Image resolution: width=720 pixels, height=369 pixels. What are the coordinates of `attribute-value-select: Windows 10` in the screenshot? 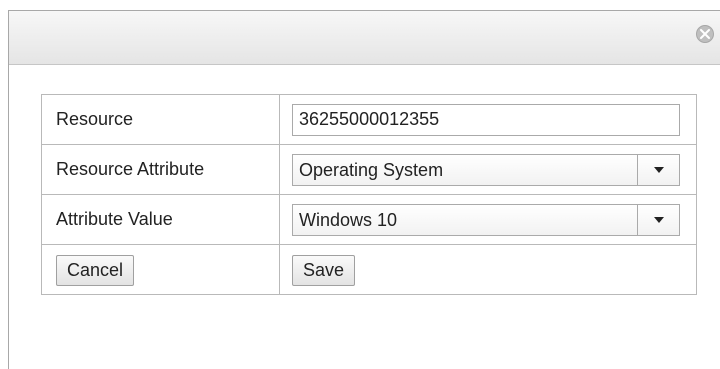 It's located at (486, 219).